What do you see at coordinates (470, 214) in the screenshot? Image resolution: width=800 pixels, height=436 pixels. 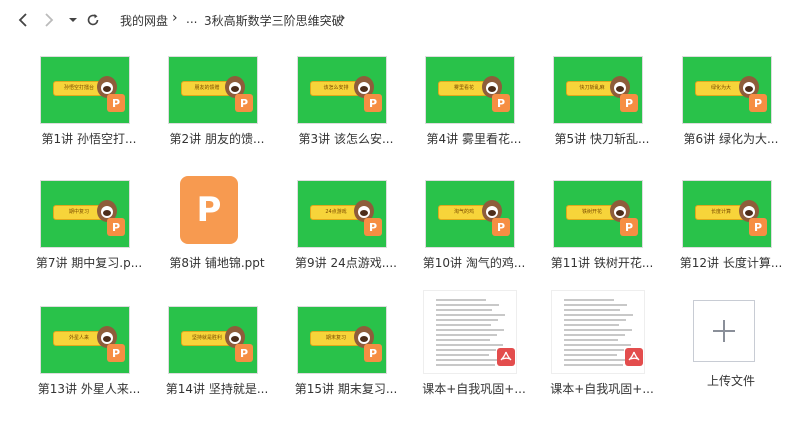 I see `ppt-thumbnail: 淘气的鸡` at bounding box center [470, 214].